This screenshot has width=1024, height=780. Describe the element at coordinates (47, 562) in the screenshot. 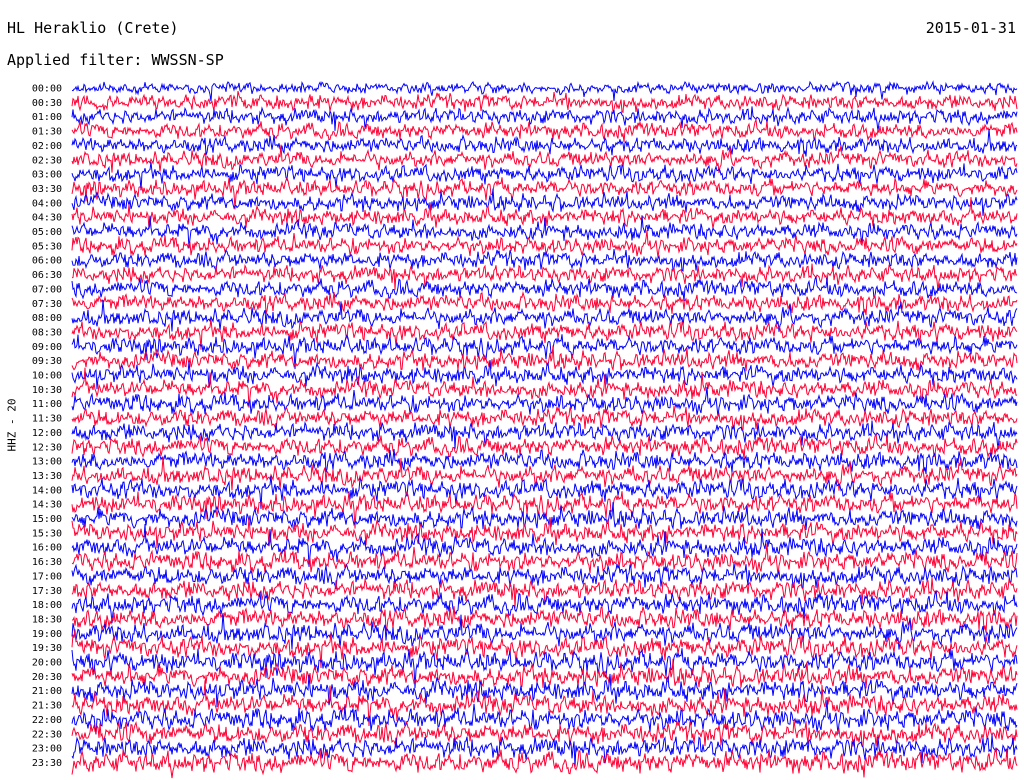

I see `time-tick-label: 16:30` at that location.